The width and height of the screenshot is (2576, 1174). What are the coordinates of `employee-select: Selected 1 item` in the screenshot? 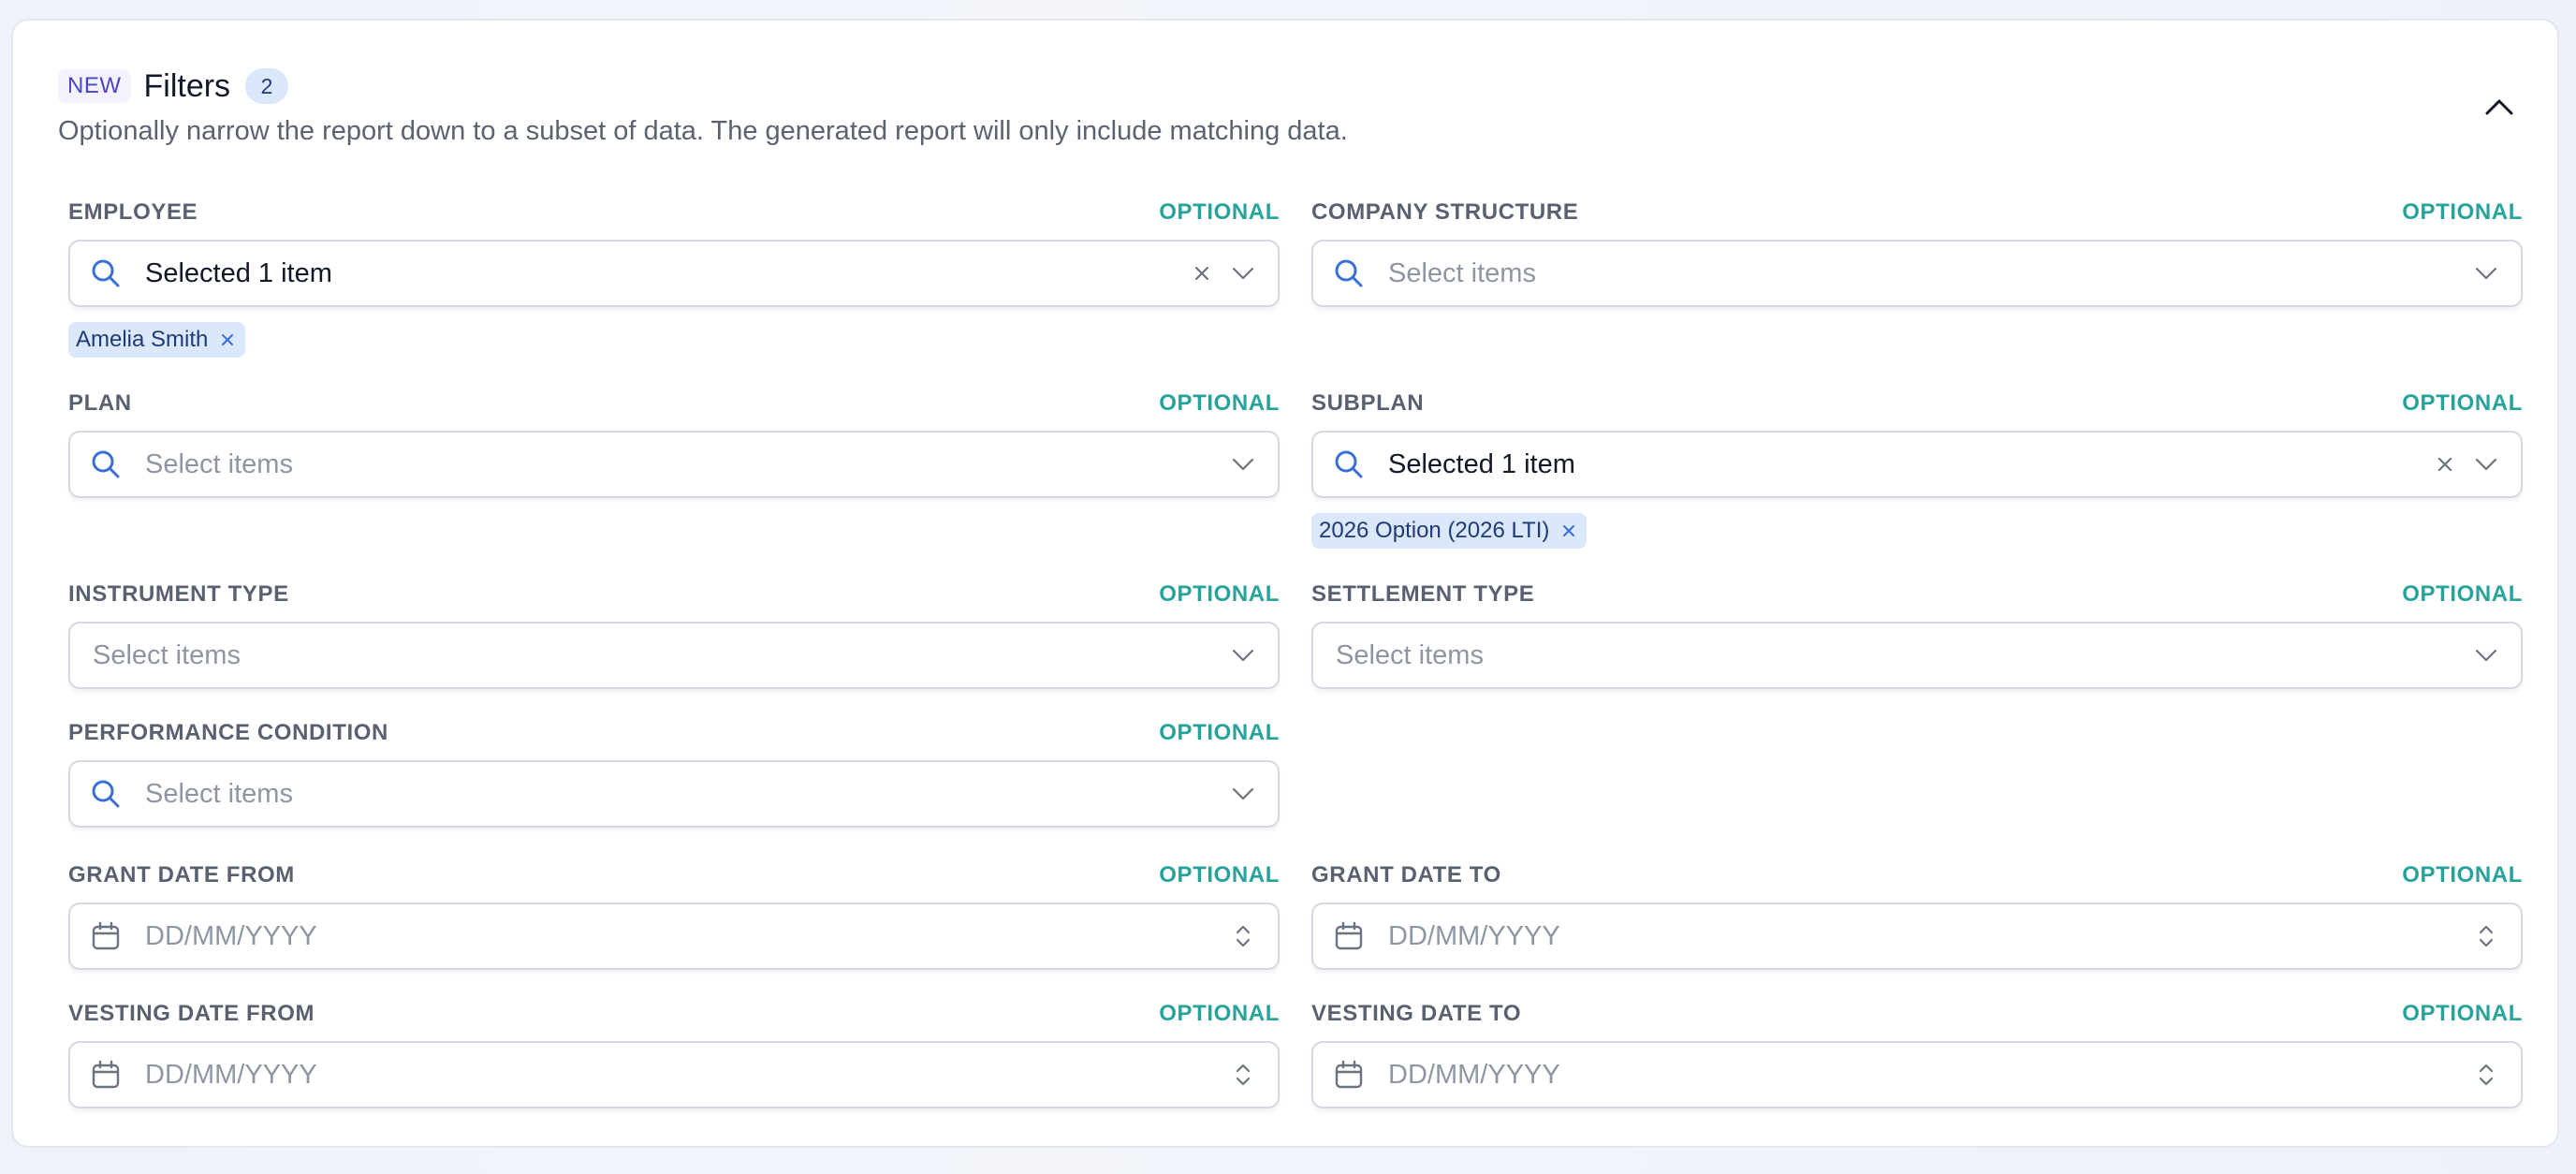 It's located at (674, 273).